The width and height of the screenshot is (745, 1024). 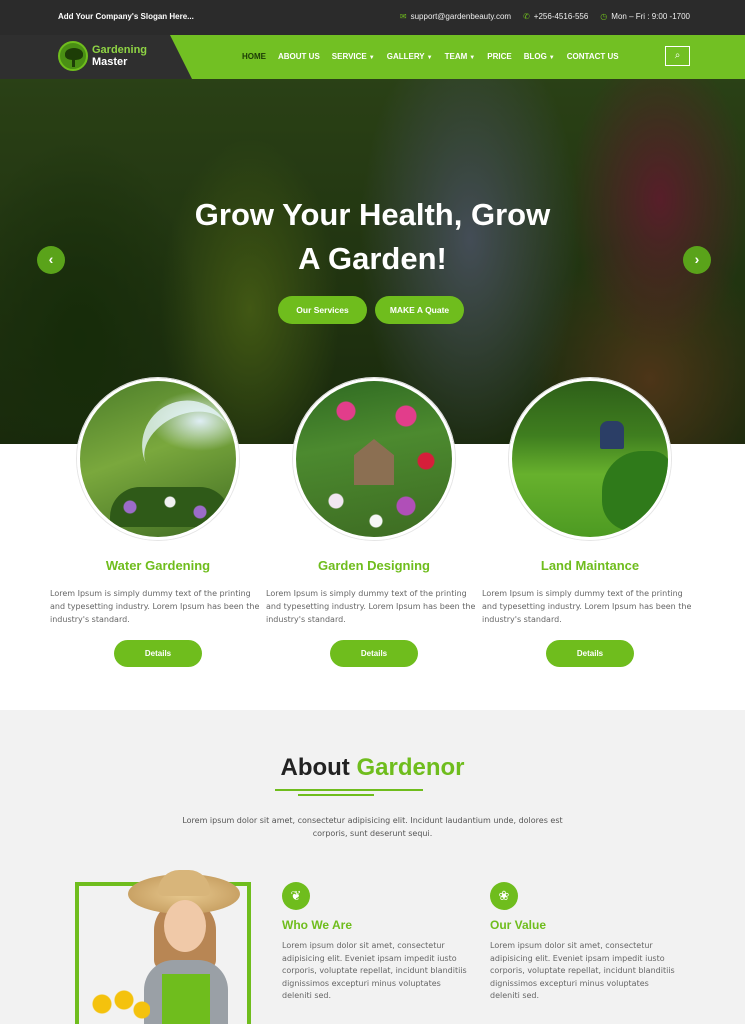 What do you see at coordinates (518, 925) in the screenshot?
I see `feature-title: Our Value` at bounding box center [518, 925].